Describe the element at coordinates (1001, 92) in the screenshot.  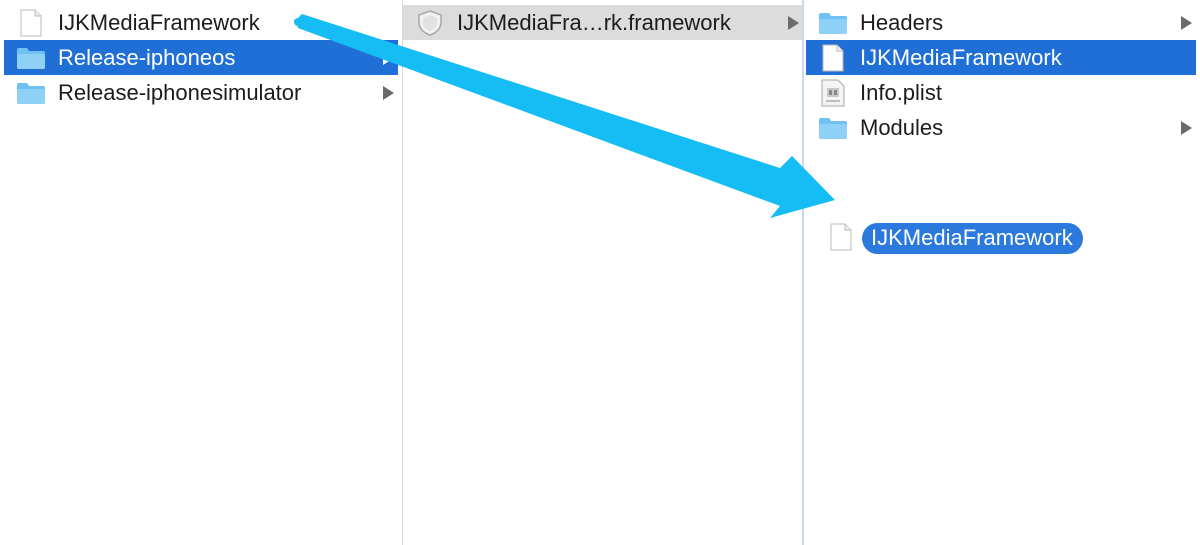
I see `file-row-info-plist: Info.plist` at that location.